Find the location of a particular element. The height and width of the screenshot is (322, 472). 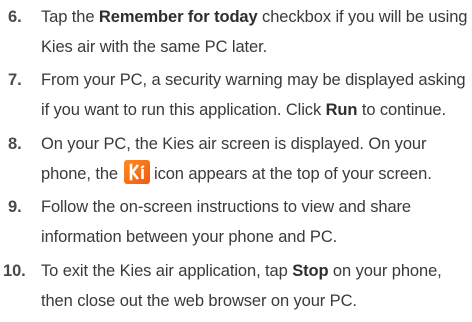

text-run: phone, the is located at coordinates (79, 174).